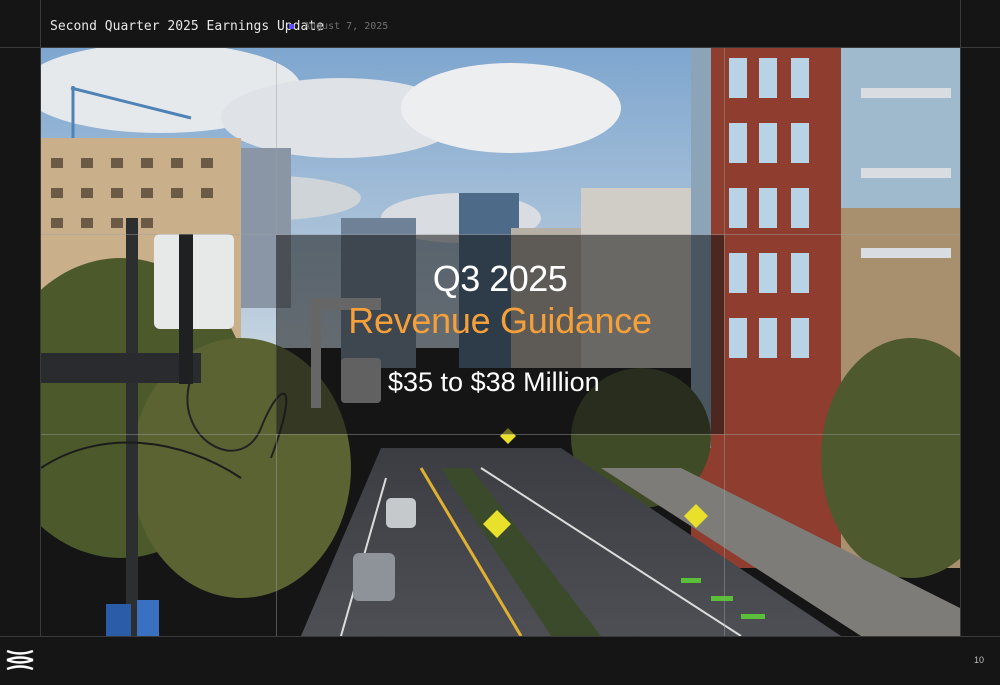 The height and width of the screenshot is (685, 1000). Describe the element at coordinates (979, 660) in the screenshot. I see `page-number: 10` at that location.